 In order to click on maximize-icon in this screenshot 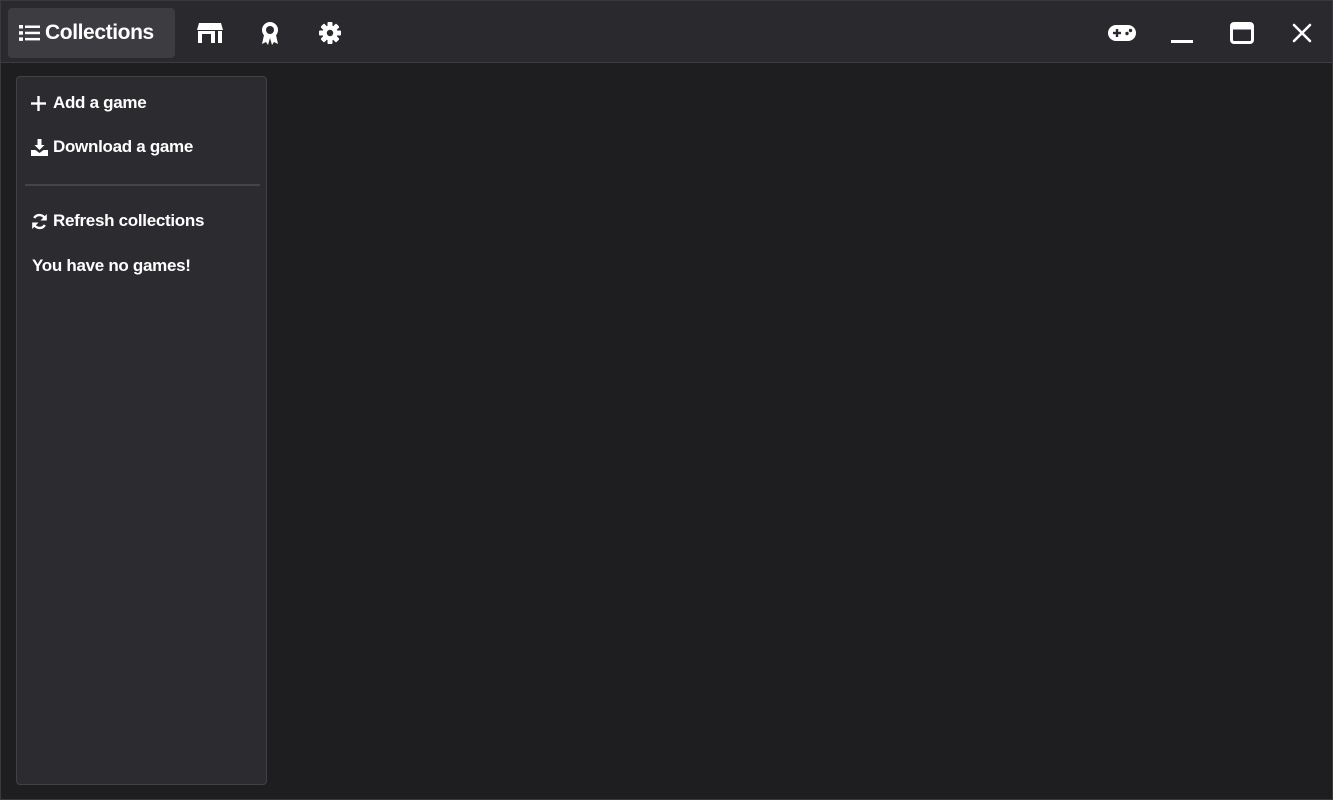, I will do `click(1242, 33)`.